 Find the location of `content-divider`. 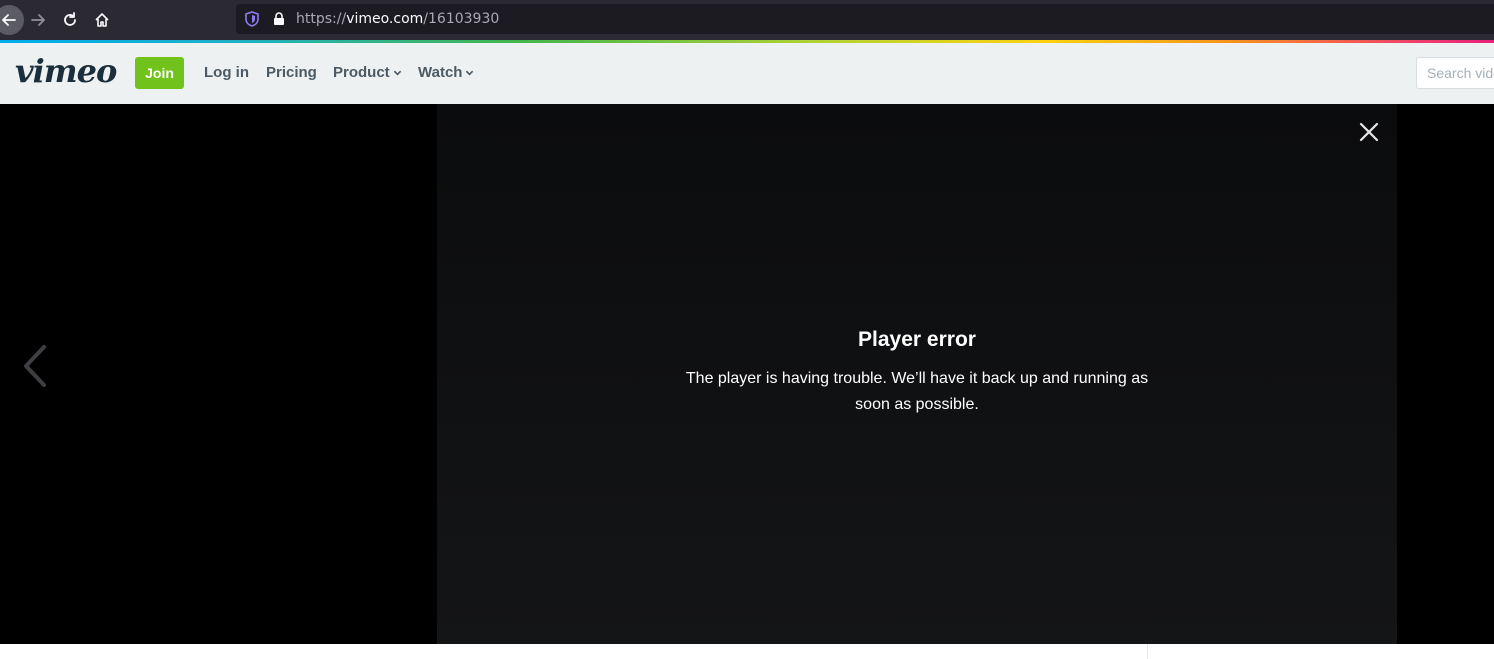

content-divider is located at coordinates (1147, 651).